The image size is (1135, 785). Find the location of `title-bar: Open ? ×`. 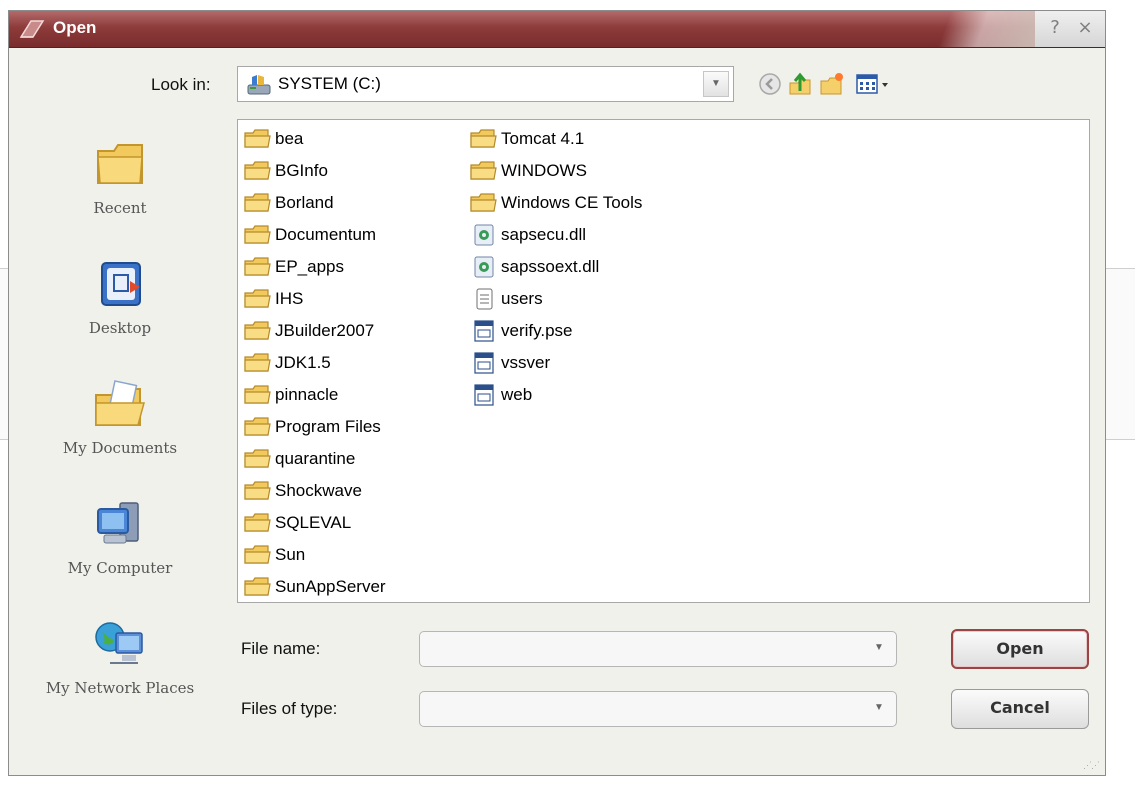

title-bar: Open ? × is located at coordinates (557, 29).